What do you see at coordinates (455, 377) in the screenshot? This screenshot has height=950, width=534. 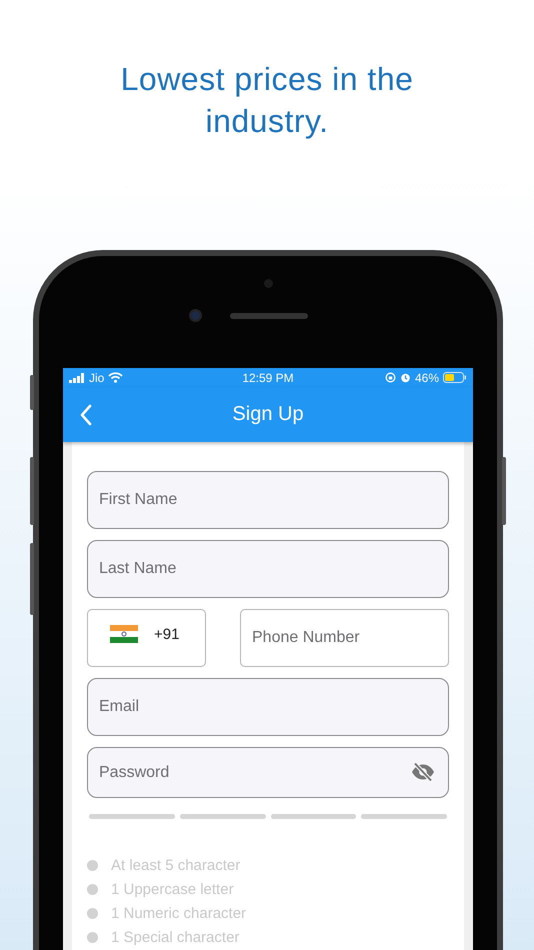 I see `battery-icon` at bounding box center [455, 377].